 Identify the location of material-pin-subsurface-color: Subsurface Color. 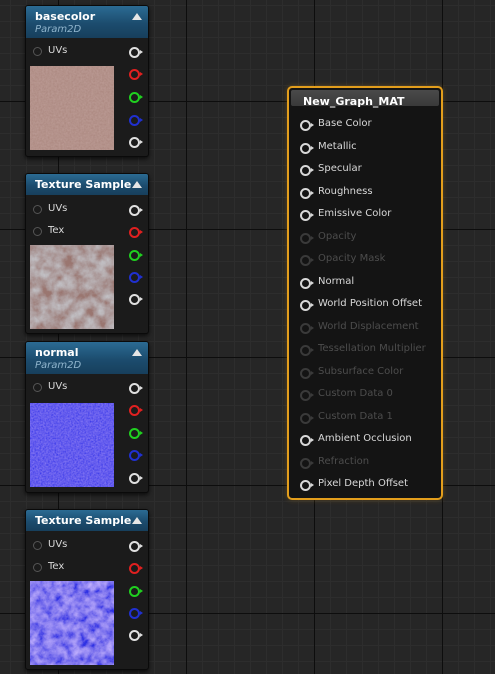
(365, 372).